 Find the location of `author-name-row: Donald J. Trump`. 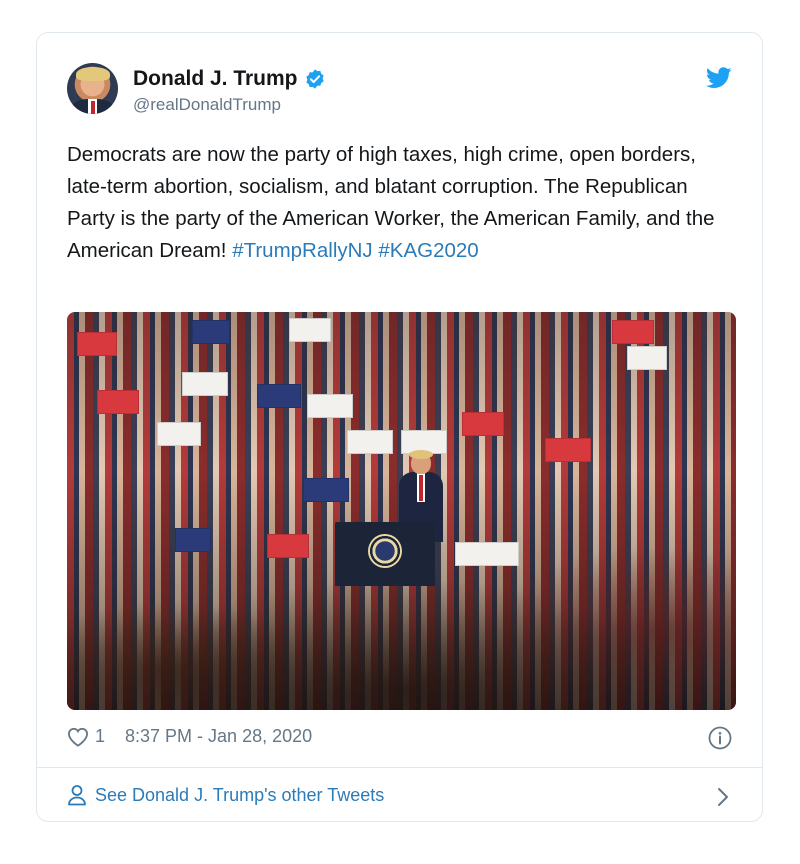

author-name-row: Donald J. Trump is located at coordinates (229, 79).